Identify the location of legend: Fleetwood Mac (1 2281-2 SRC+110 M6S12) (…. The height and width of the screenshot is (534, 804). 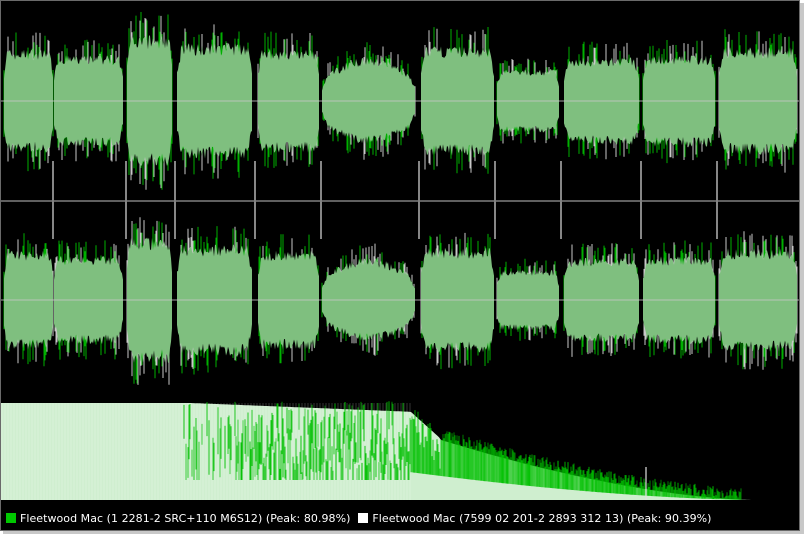
(400, 518).